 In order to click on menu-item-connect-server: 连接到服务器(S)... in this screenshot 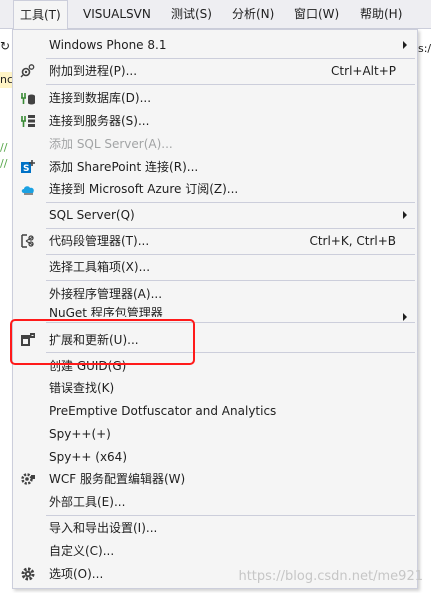, I will do `click(215, 121)`.